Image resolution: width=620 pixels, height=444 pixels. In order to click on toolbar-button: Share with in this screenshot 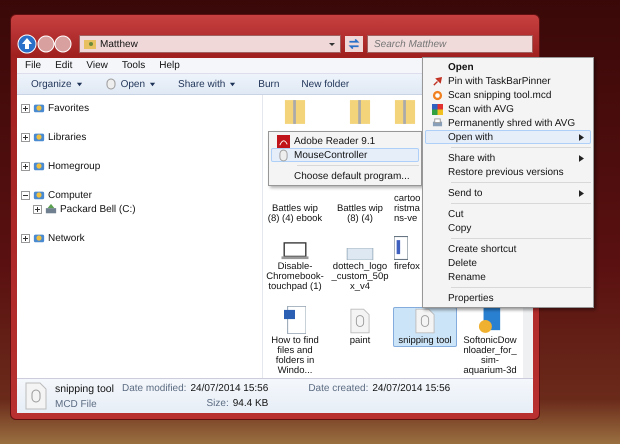, I will do `click(207, 84)`.